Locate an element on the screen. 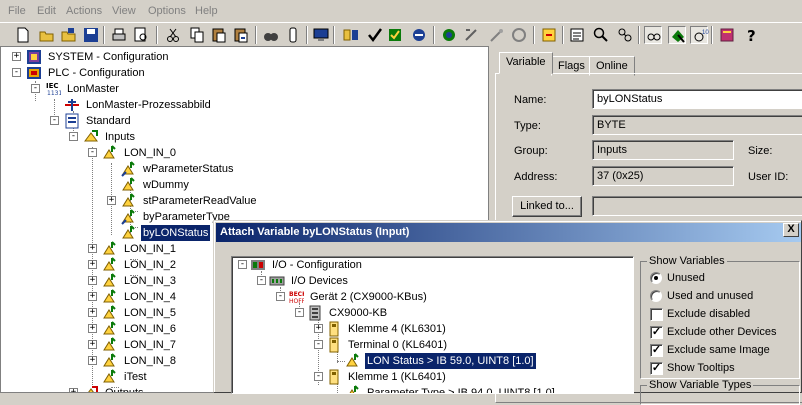 The height and width of the screenshot is (405, 802). tree-item: - IEC 1131 LonMaster is located at coordinates (244, 89).